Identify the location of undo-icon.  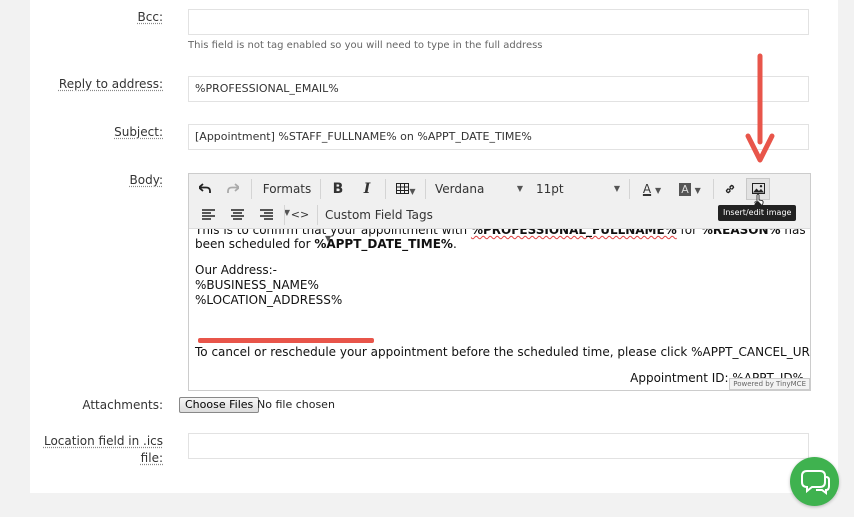
(205, 189).